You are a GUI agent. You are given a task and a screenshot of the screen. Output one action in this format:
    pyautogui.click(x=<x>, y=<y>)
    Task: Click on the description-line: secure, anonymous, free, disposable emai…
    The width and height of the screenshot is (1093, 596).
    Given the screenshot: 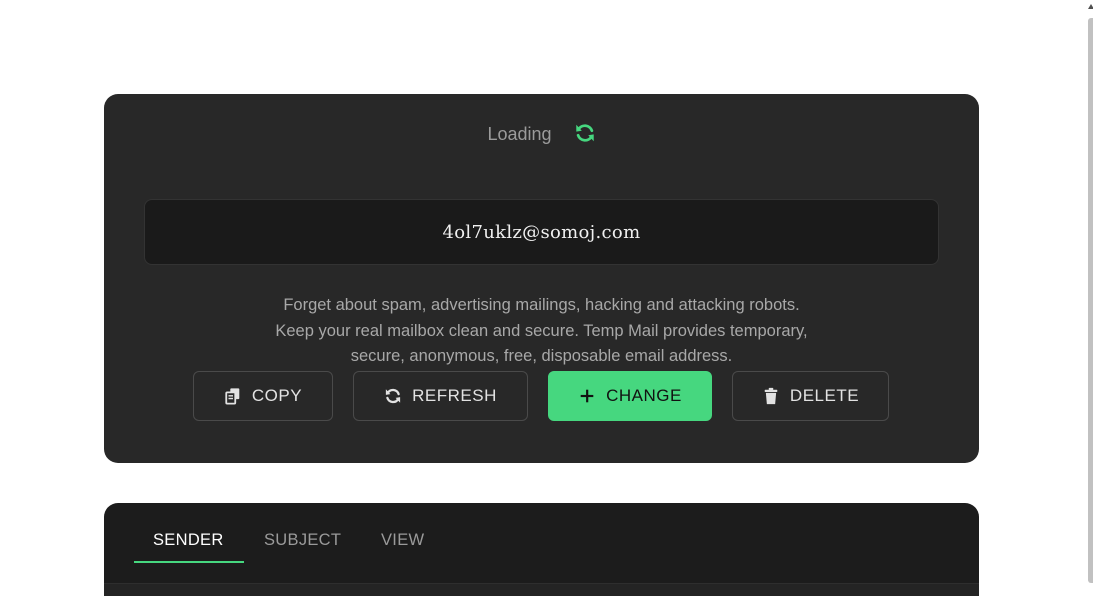 What is the action you would take?
    pyautogui.click(x=541, y=356)
    